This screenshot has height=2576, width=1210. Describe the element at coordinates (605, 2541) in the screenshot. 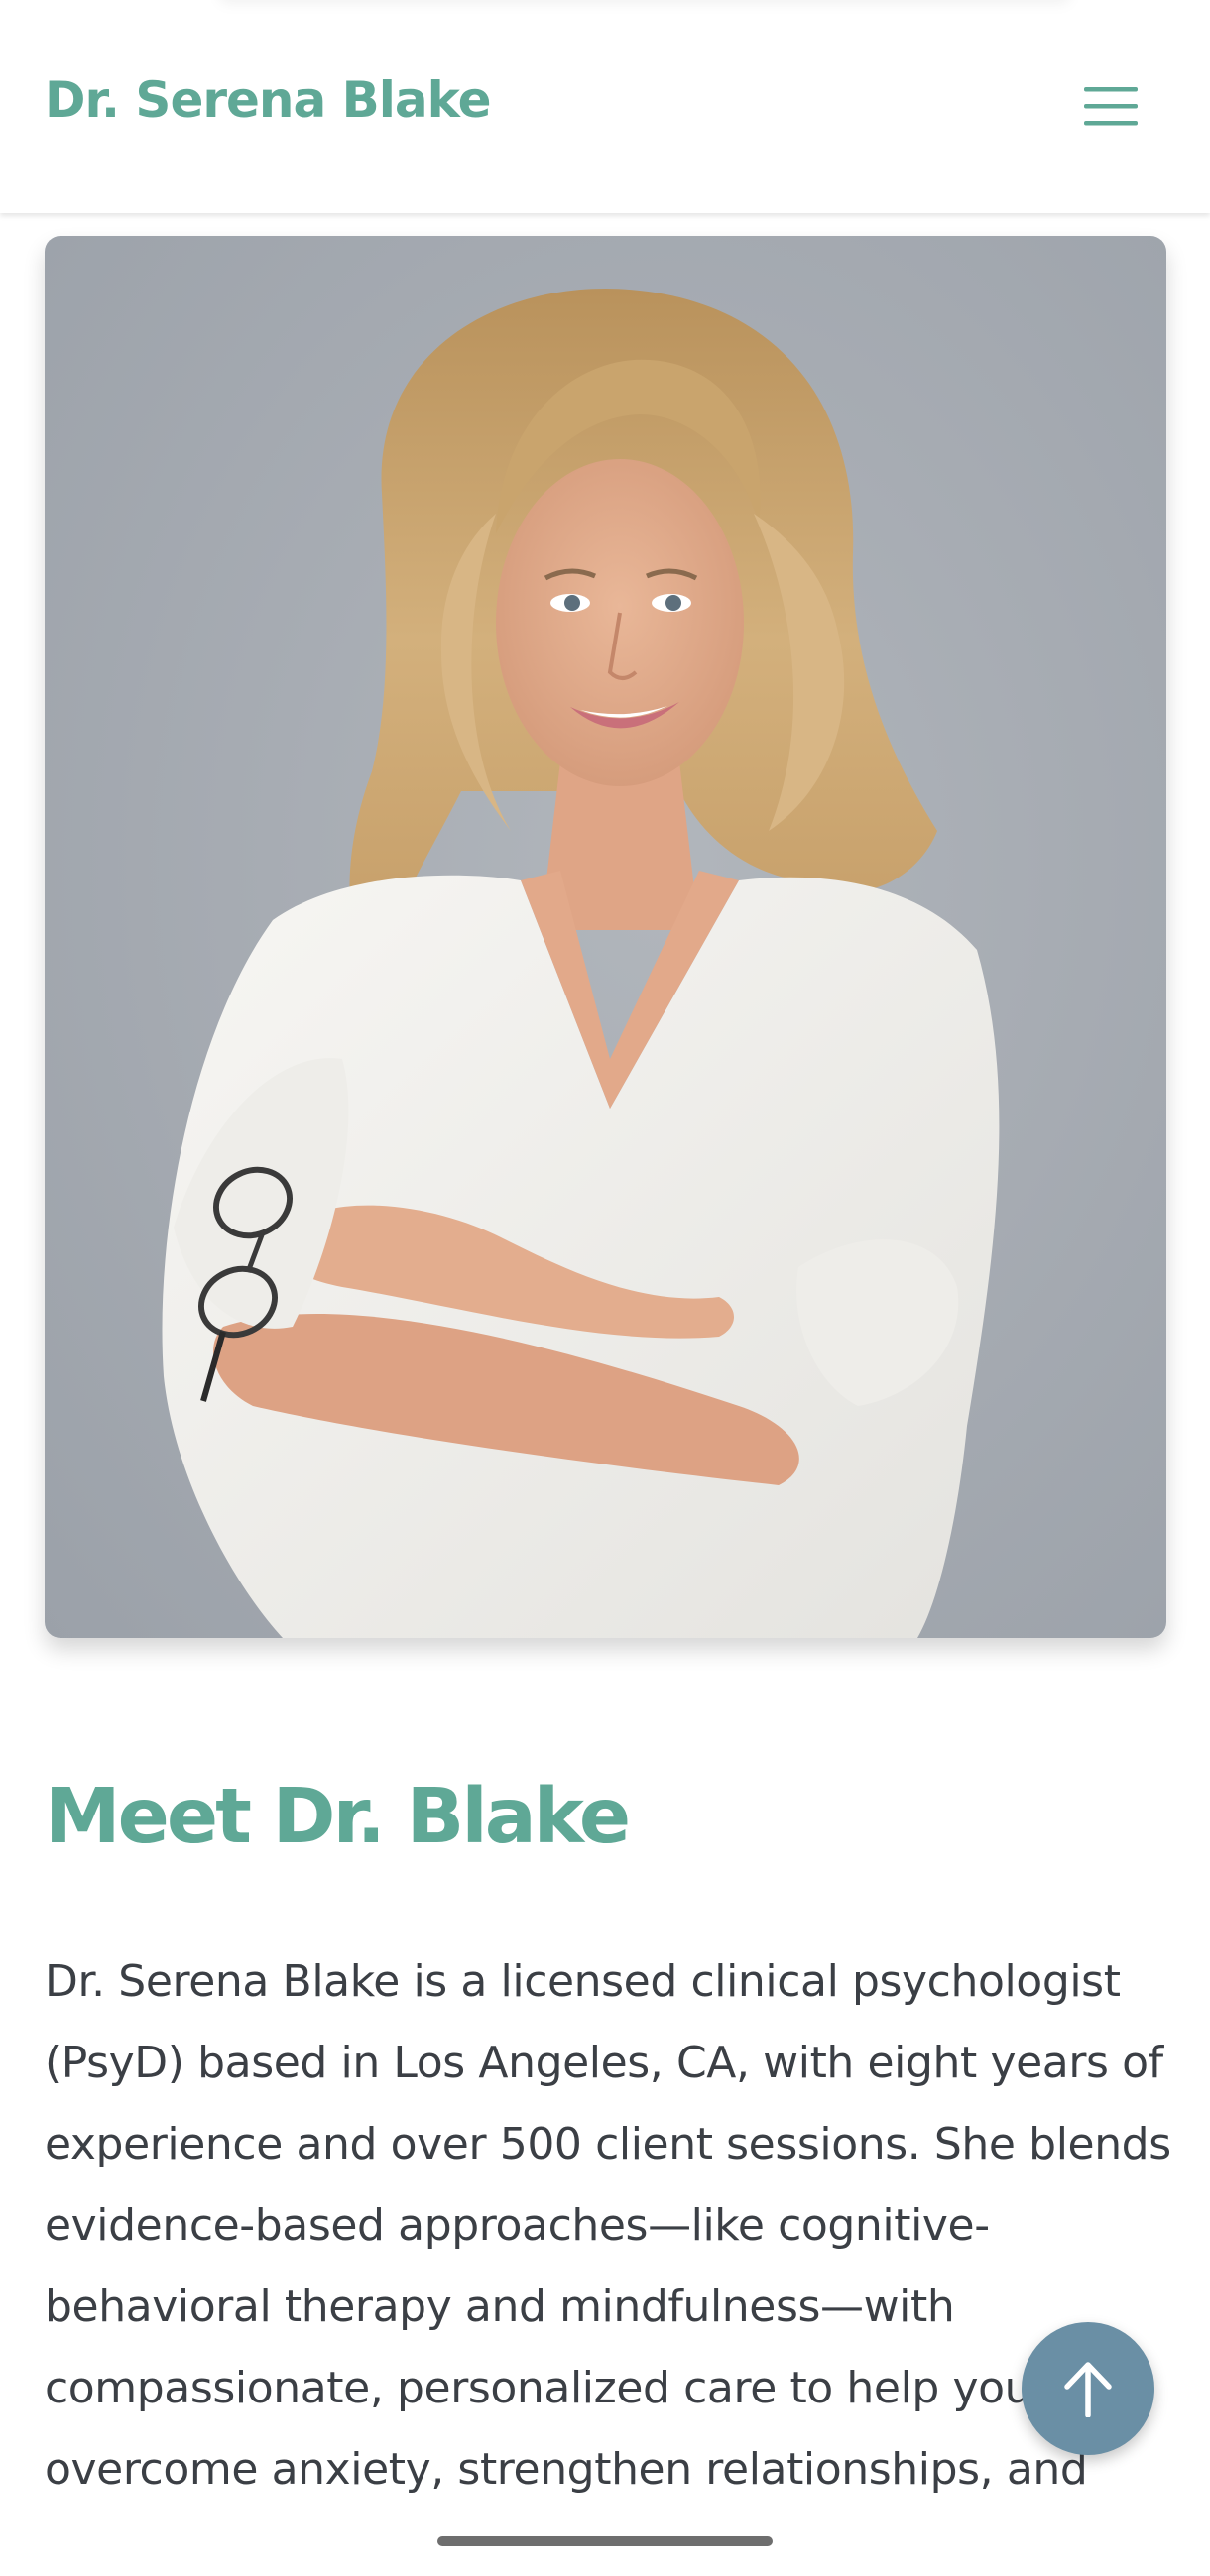

I see `home-indicator` at that location.